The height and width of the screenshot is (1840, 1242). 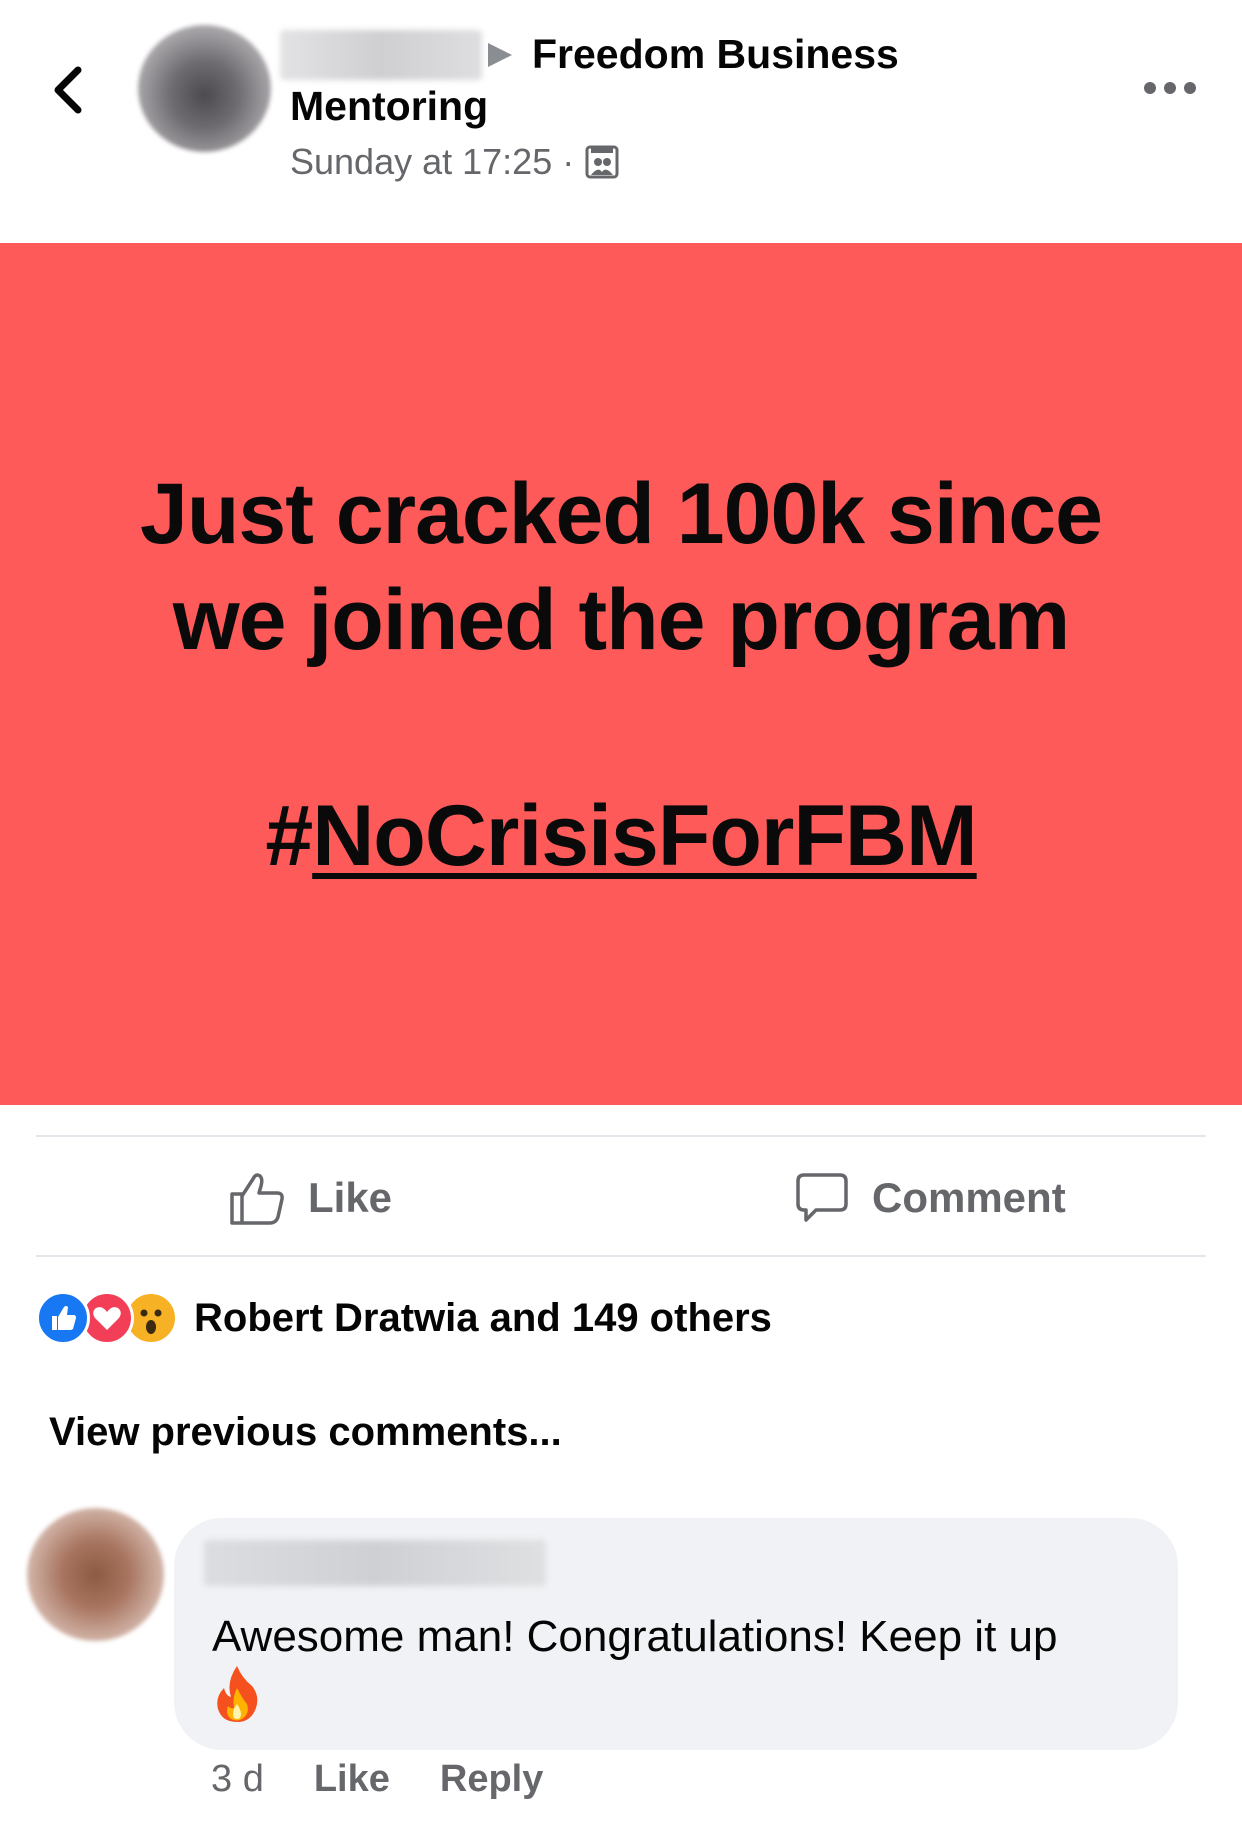 I want to click on hashtag-link: #NoCrisisForFBM, so click(x=621, y=836).